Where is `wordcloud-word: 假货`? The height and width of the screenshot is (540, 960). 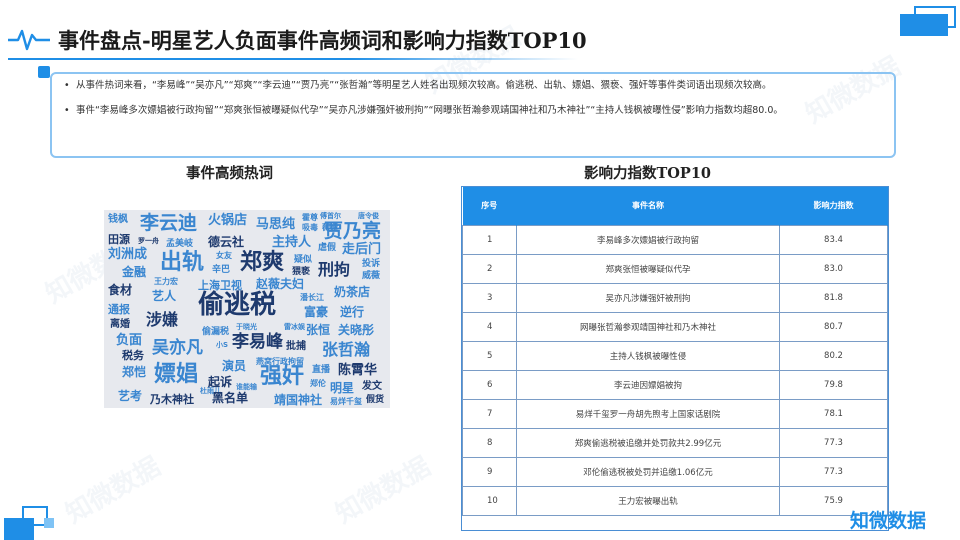 wordcloud-word: 假货 is located at coordinates (375, 400).